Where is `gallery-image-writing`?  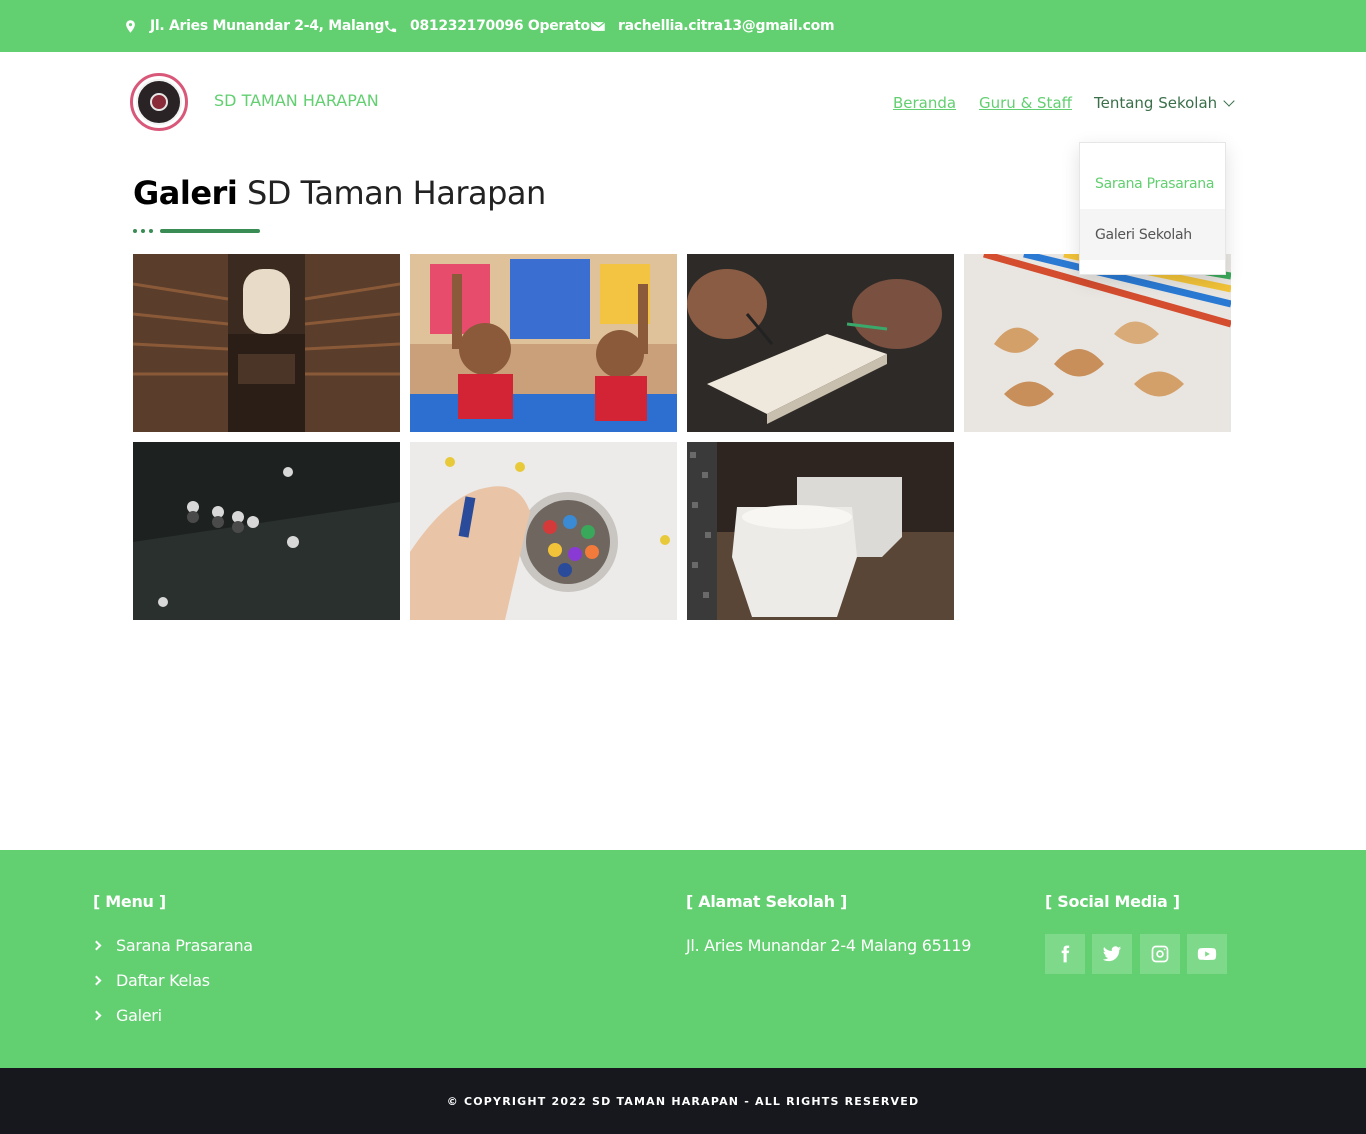
gallery-image-writing is located at coordinates (820, 343).